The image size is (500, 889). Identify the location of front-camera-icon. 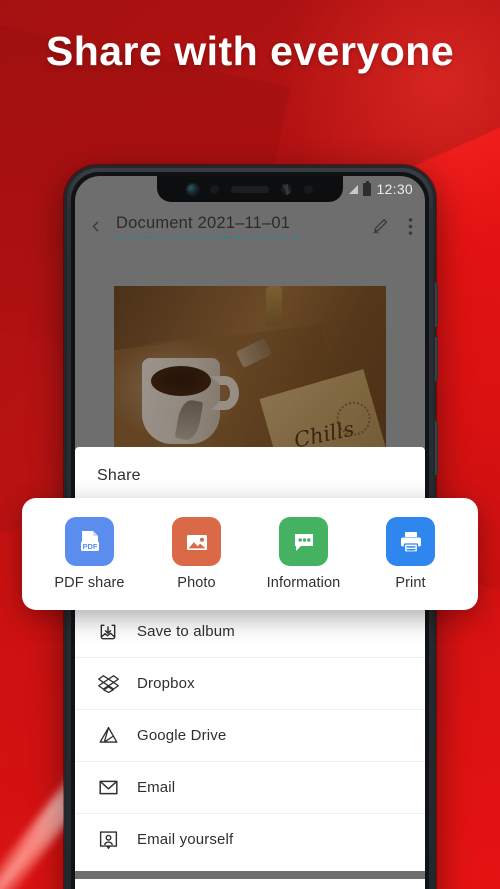
(192, 189).